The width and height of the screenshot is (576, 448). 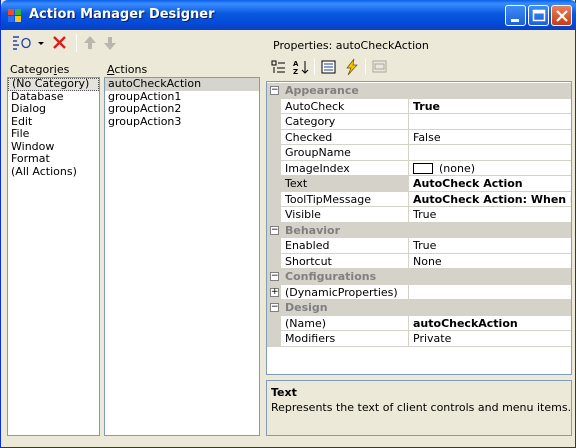 What do you see at coordinates (53, 109) in the screenshot?
I see `list-item: Dialog` at bounding box center [53, 109].